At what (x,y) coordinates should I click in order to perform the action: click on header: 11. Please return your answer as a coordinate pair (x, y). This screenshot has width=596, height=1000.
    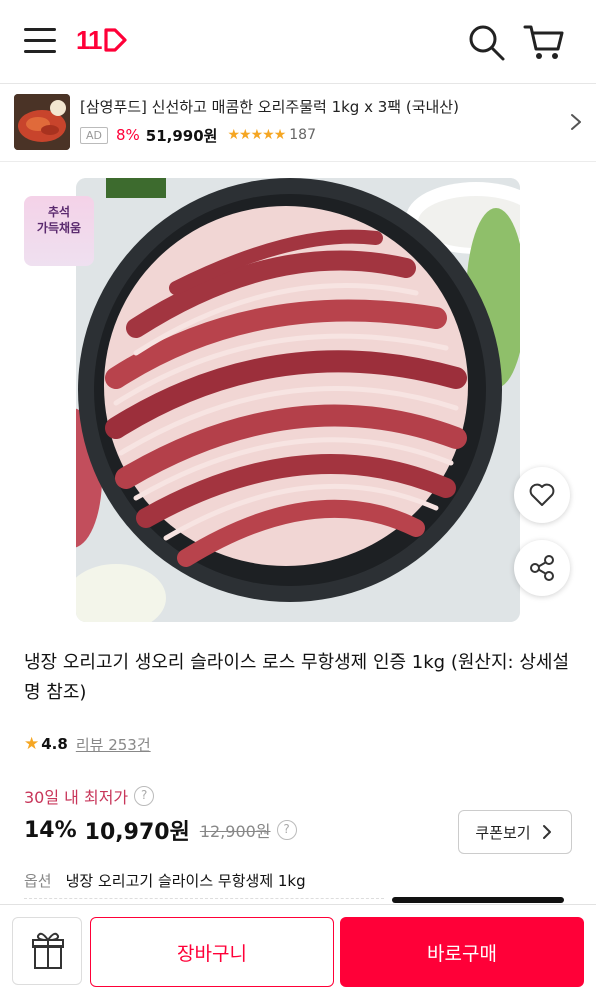
    Looking at the image, I should click on (298, 42).